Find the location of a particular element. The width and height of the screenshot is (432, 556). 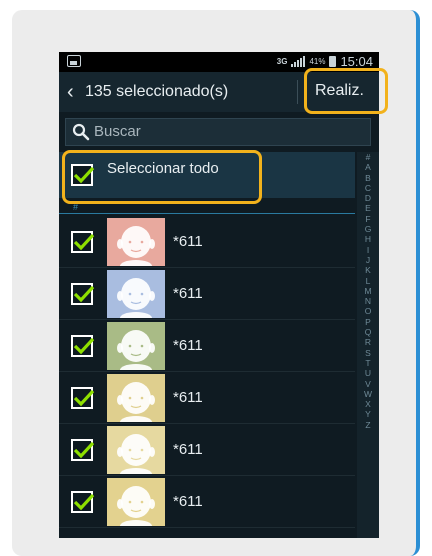

battery-icon is located at coordinates (333, 61).